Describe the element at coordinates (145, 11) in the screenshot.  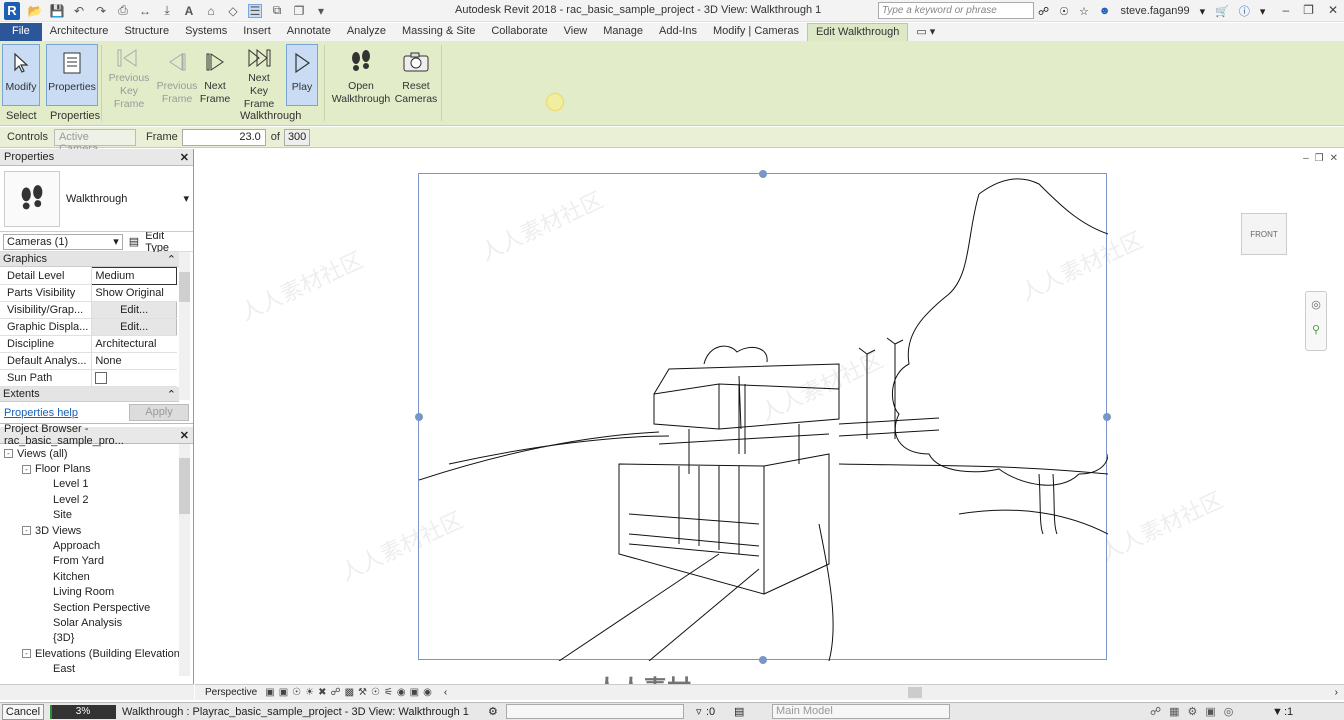
I see `measure-icon: ↔` at that location.